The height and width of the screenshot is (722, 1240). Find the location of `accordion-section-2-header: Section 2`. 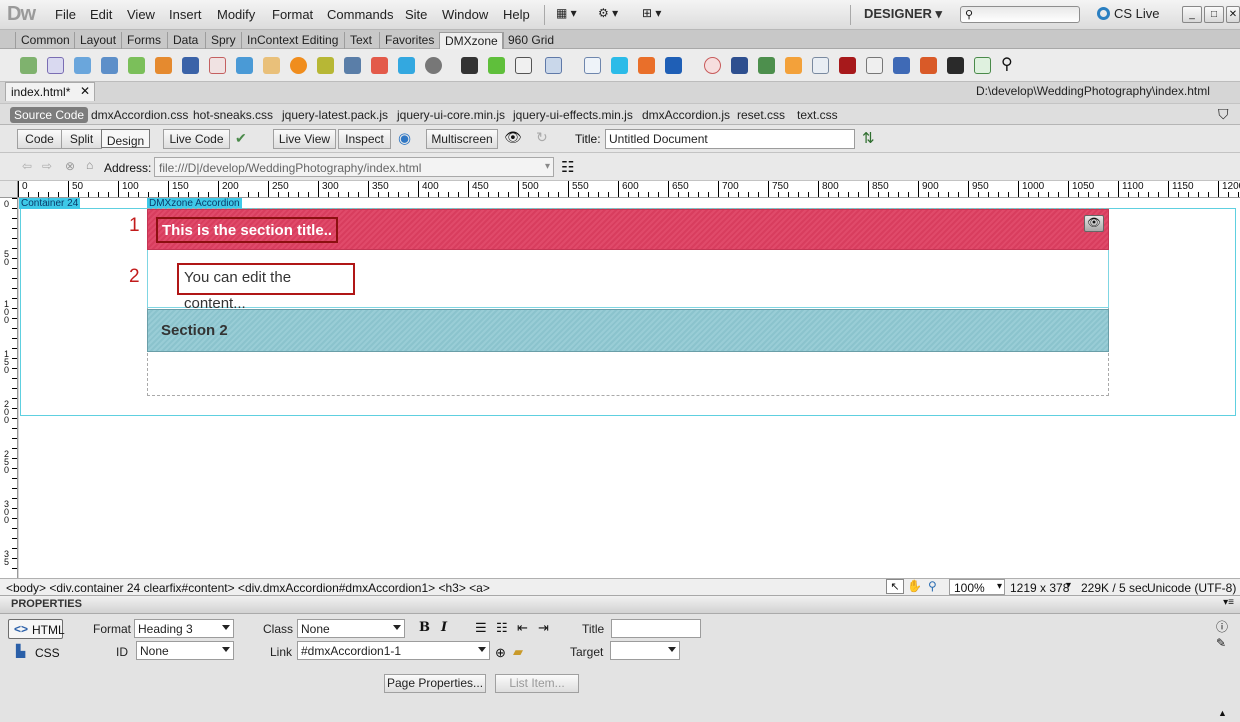

accordion-section-2-header: Section 2 is located at coordinates (628, 330).